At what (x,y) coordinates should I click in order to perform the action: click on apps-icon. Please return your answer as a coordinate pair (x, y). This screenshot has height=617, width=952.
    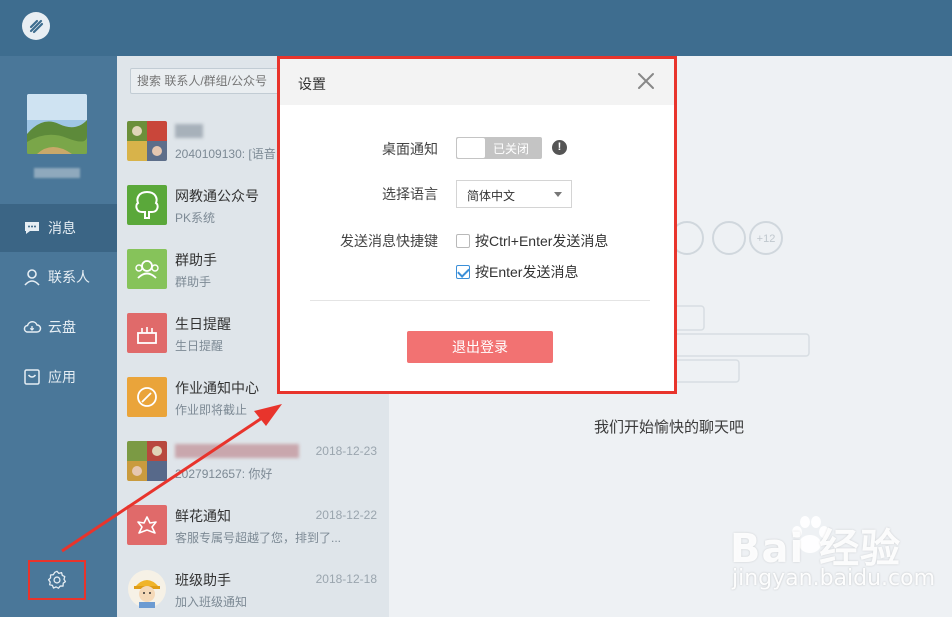
    Looking at the image, I should click on (32, 377).